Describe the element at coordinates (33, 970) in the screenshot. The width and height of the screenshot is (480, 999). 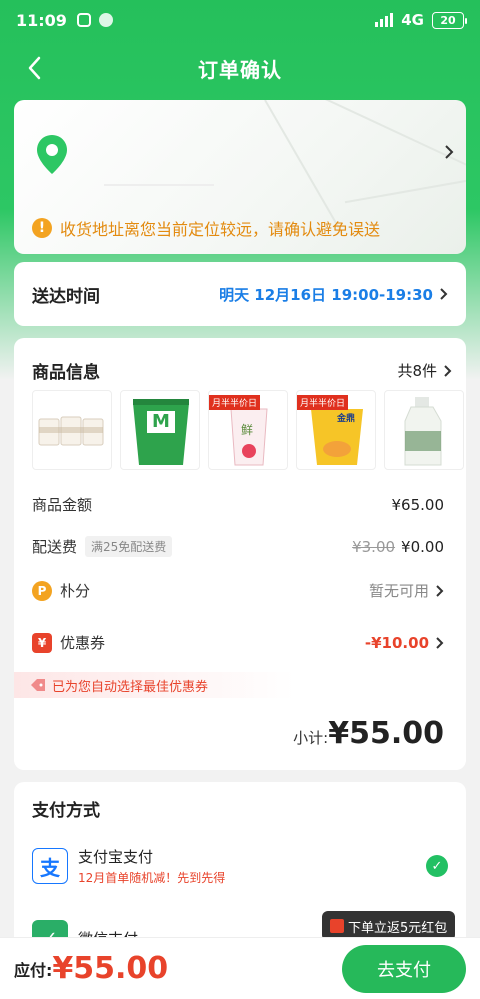
I see `total-label: 应付:` at that location.